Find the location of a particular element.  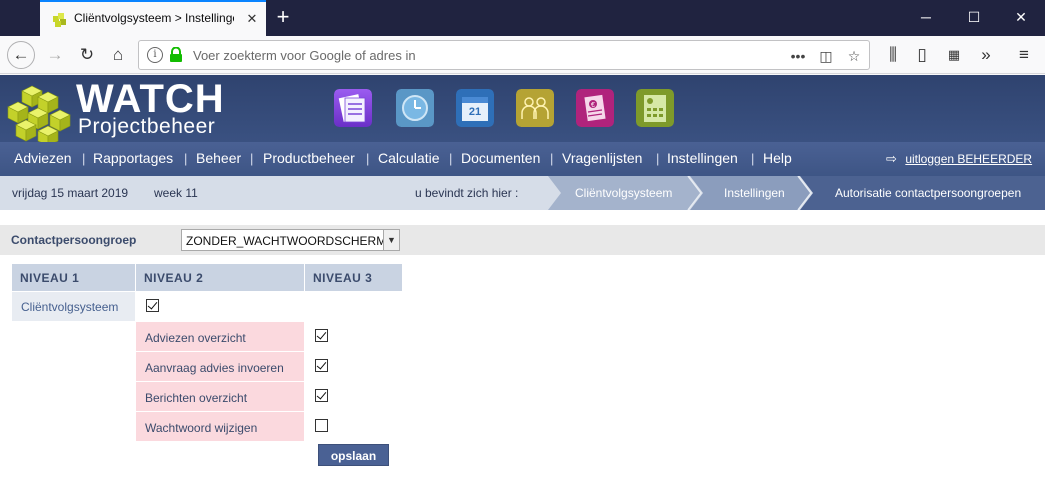

column-header-niveau-3: NIVEAU 3 is located at coordinates (353, 277).